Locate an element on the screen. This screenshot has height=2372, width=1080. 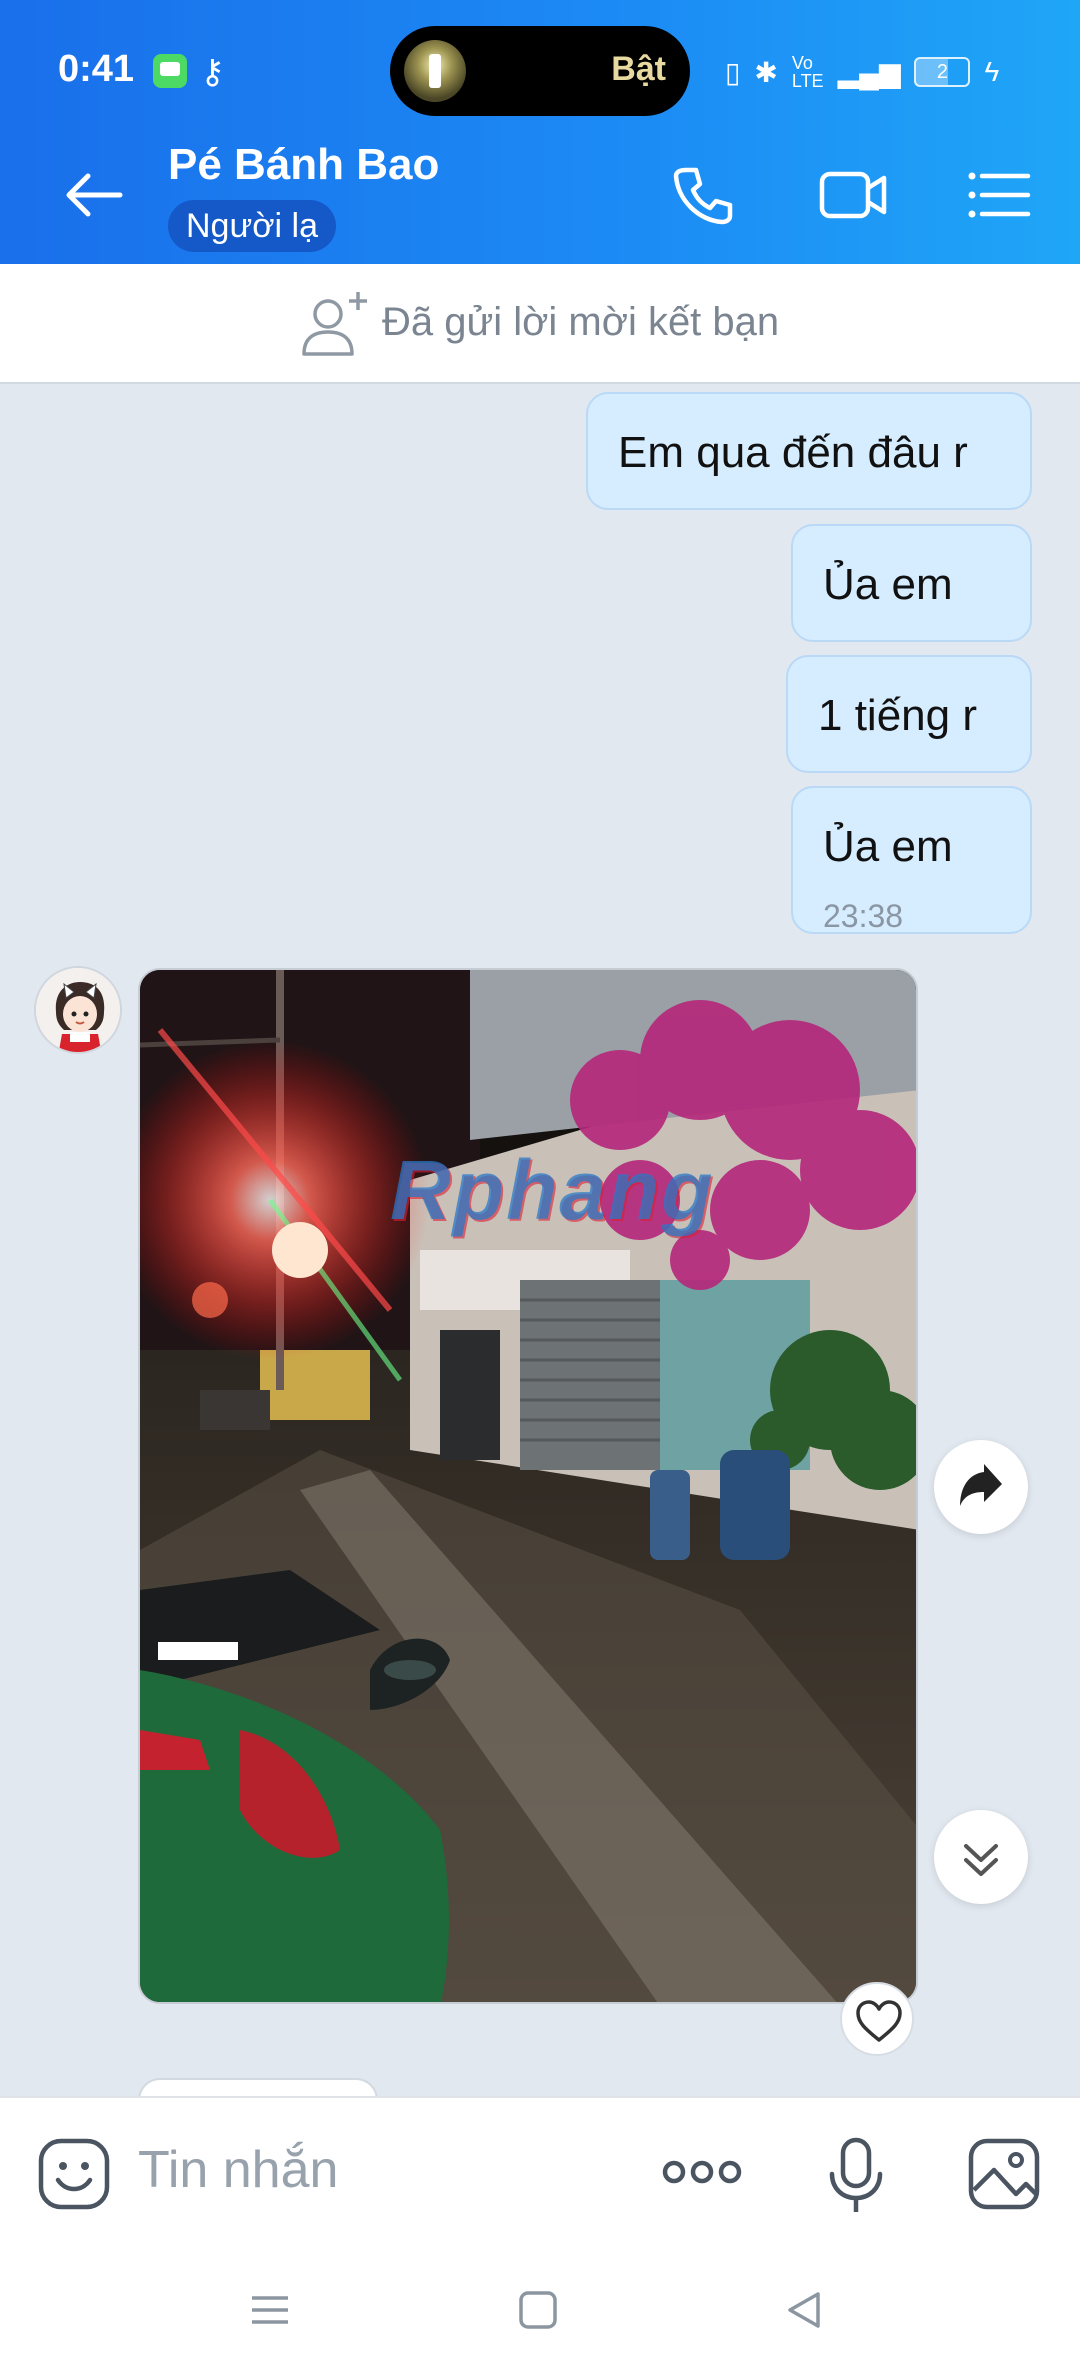
microphone-icon is located at coordinates (856, 2174).